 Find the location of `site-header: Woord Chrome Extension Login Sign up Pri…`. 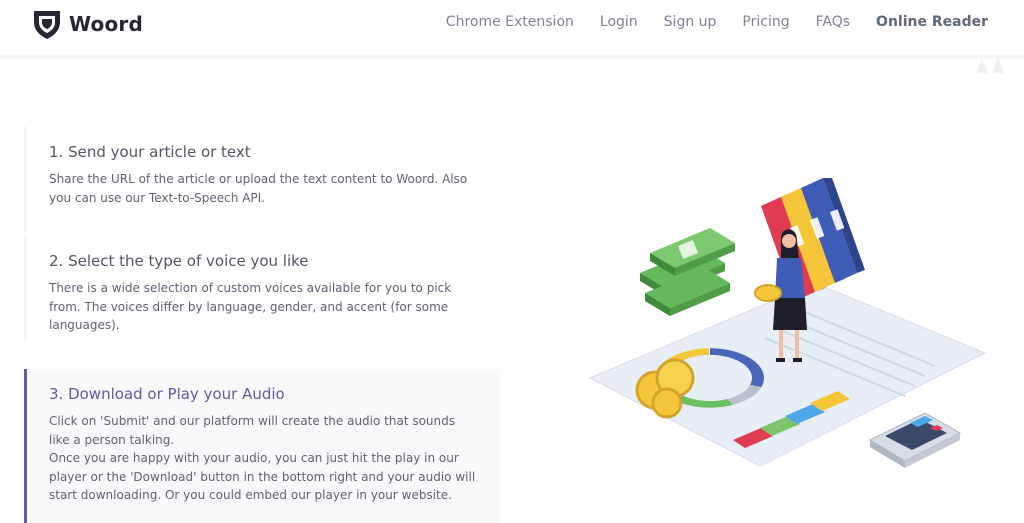

site-header: Woord Chrome Extension Login Sign up Pri… is located at coordinates (512, 27).